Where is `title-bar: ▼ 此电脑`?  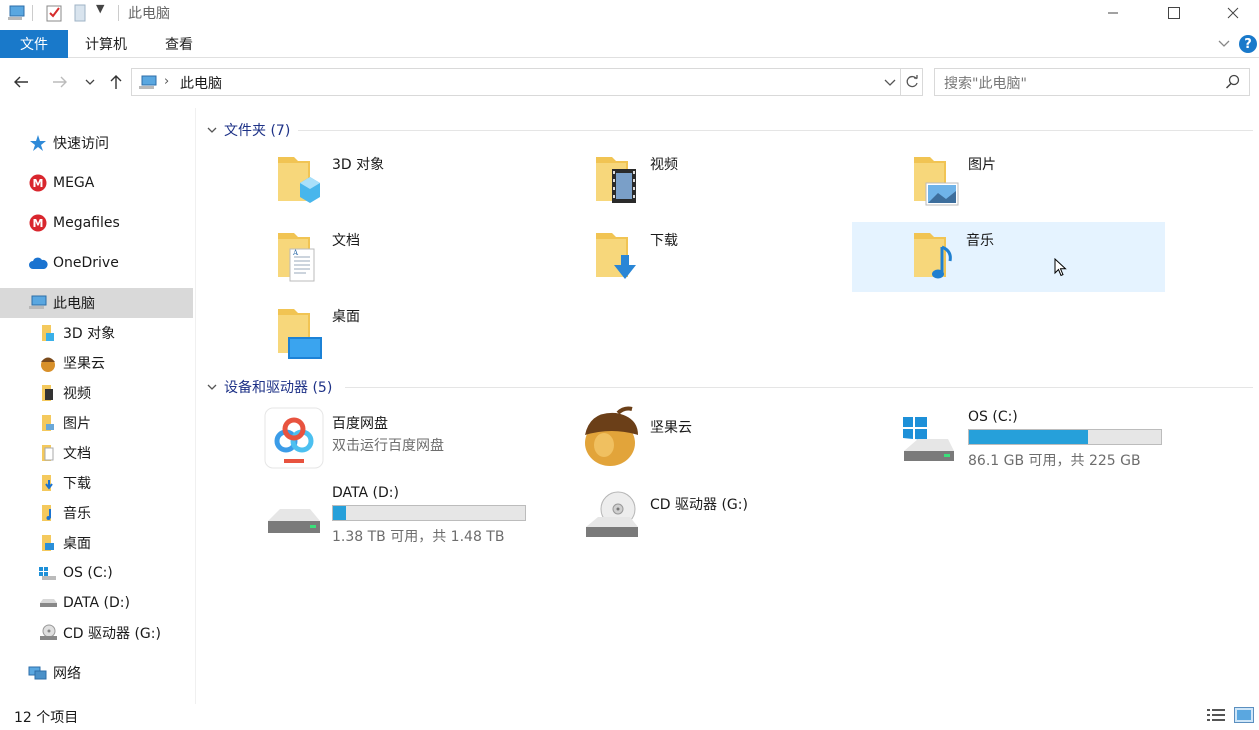 title-bar: ▼ 此电脑 is located at coordinates (629, 13).